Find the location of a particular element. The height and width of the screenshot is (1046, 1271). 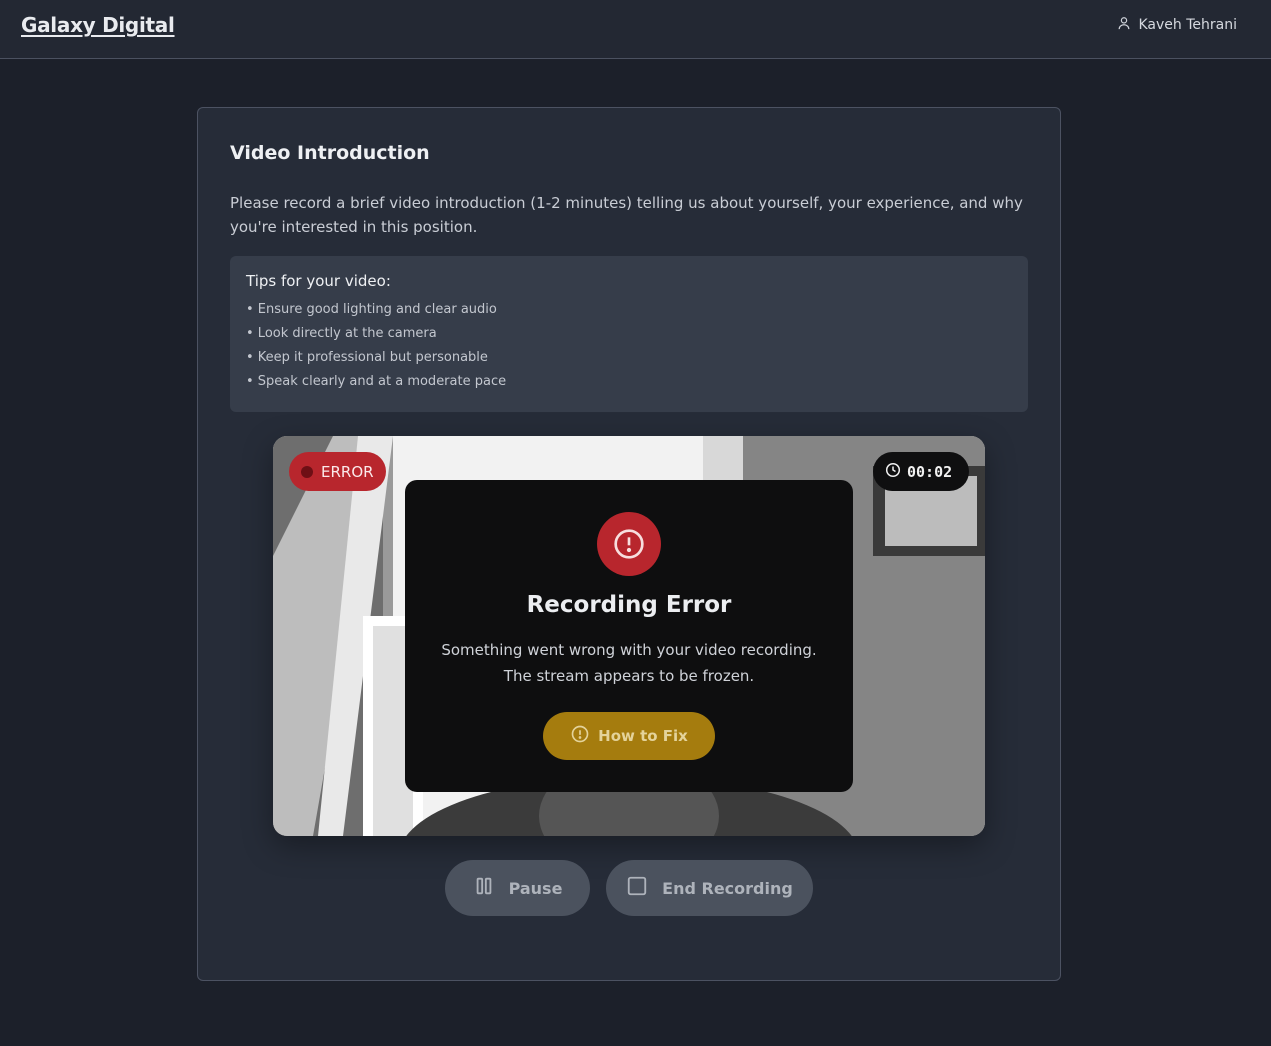

how-to-fix-label: How to Fix is located at coordinates (643, 736).